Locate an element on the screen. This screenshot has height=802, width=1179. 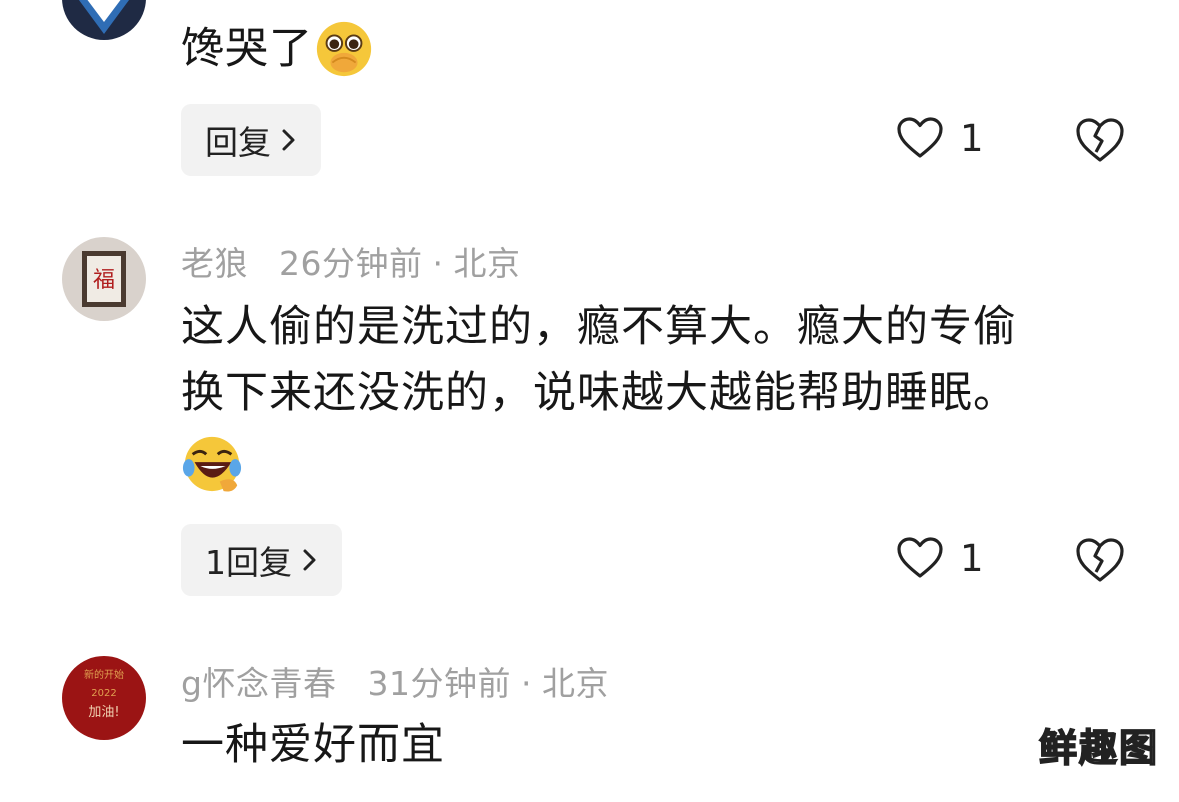
svg-text: 福 is located at coordinates (104, 280).